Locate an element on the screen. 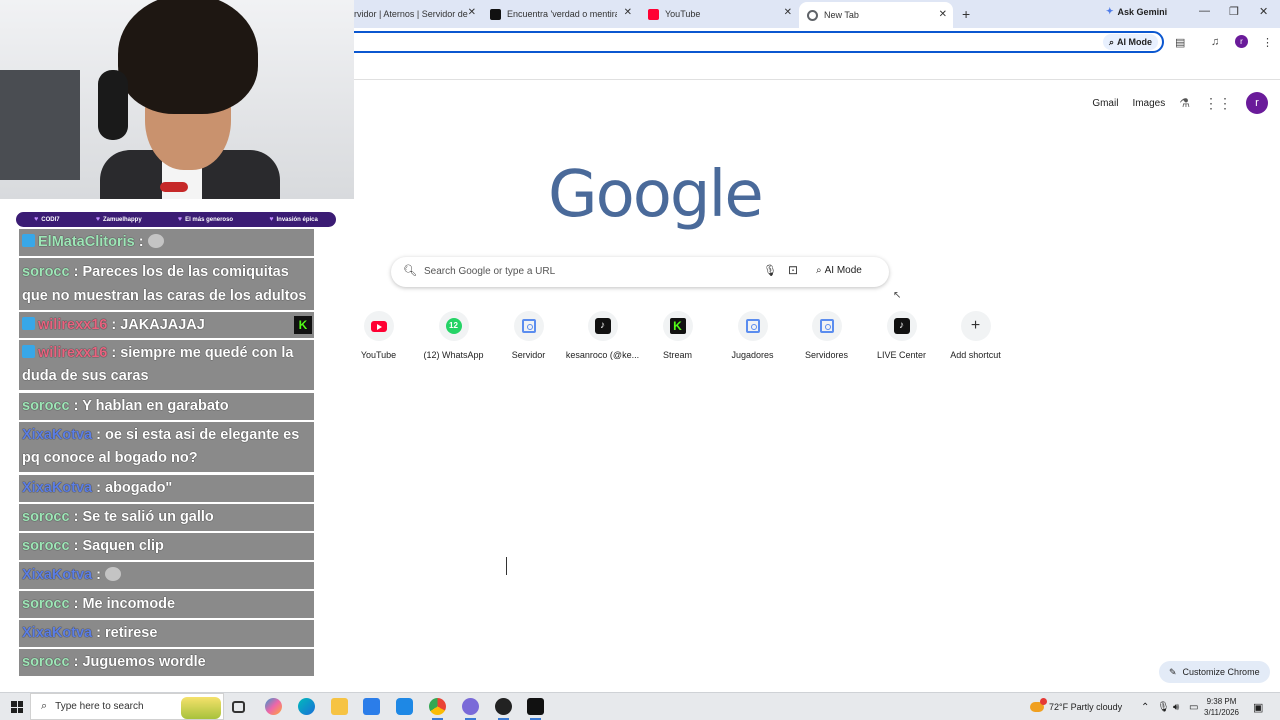  chat-message: wilirexx16 : JAKAJAJAJ K is located at coordinates (166, 325).